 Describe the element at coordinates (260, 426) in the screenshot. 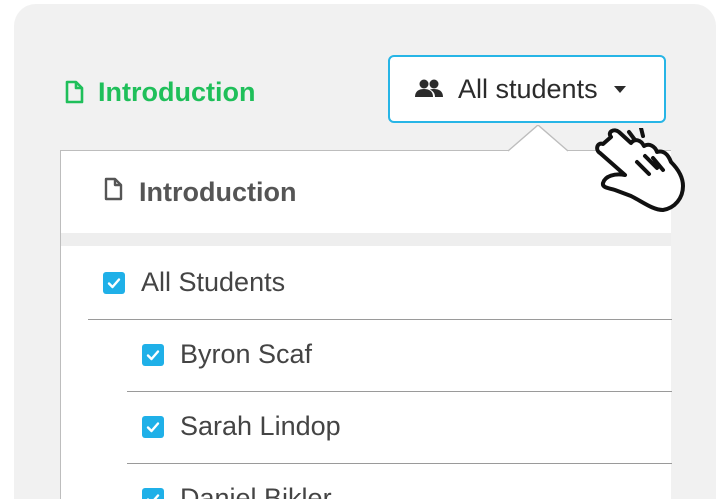

I see `student-name: Sarah Lindop` at that location.